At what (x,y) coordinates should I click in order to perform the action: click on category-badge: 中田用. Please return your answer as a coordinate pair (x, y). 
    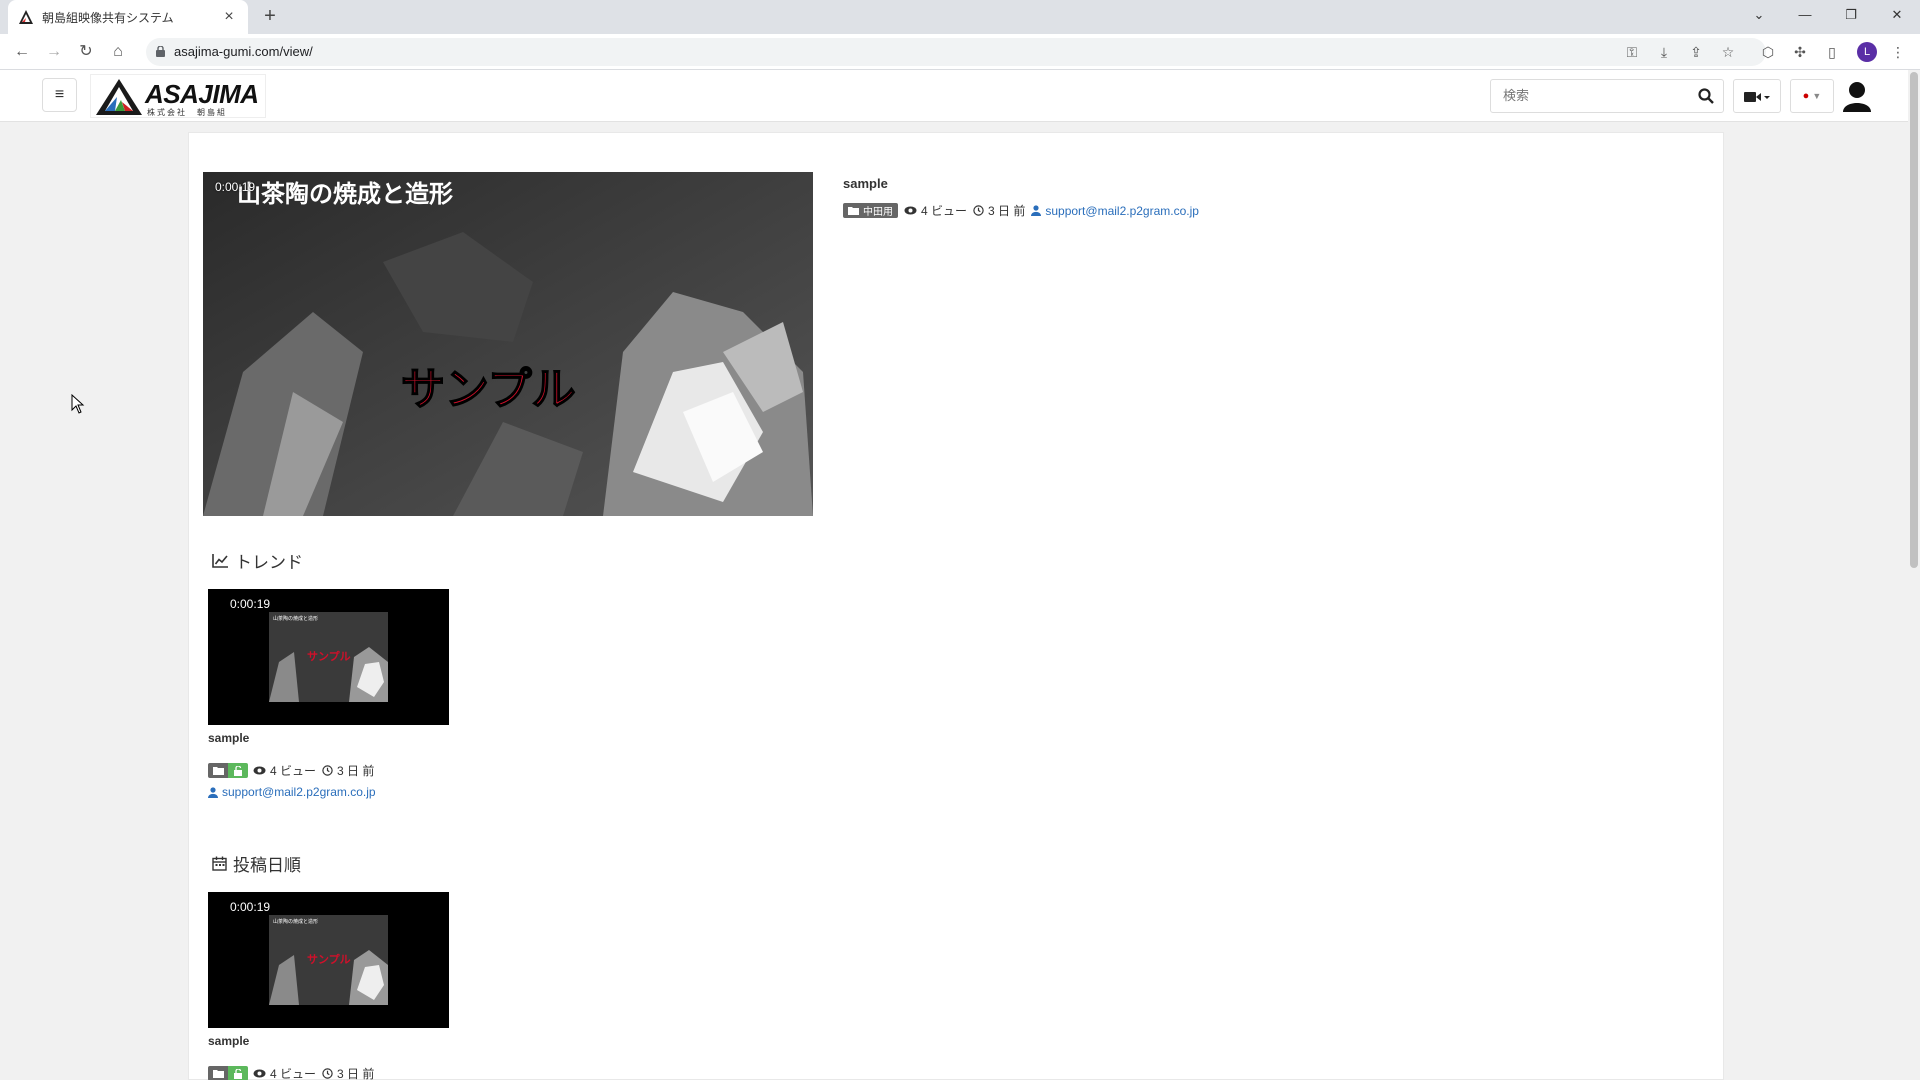
    Looking at the image, I should click on (870, 210).